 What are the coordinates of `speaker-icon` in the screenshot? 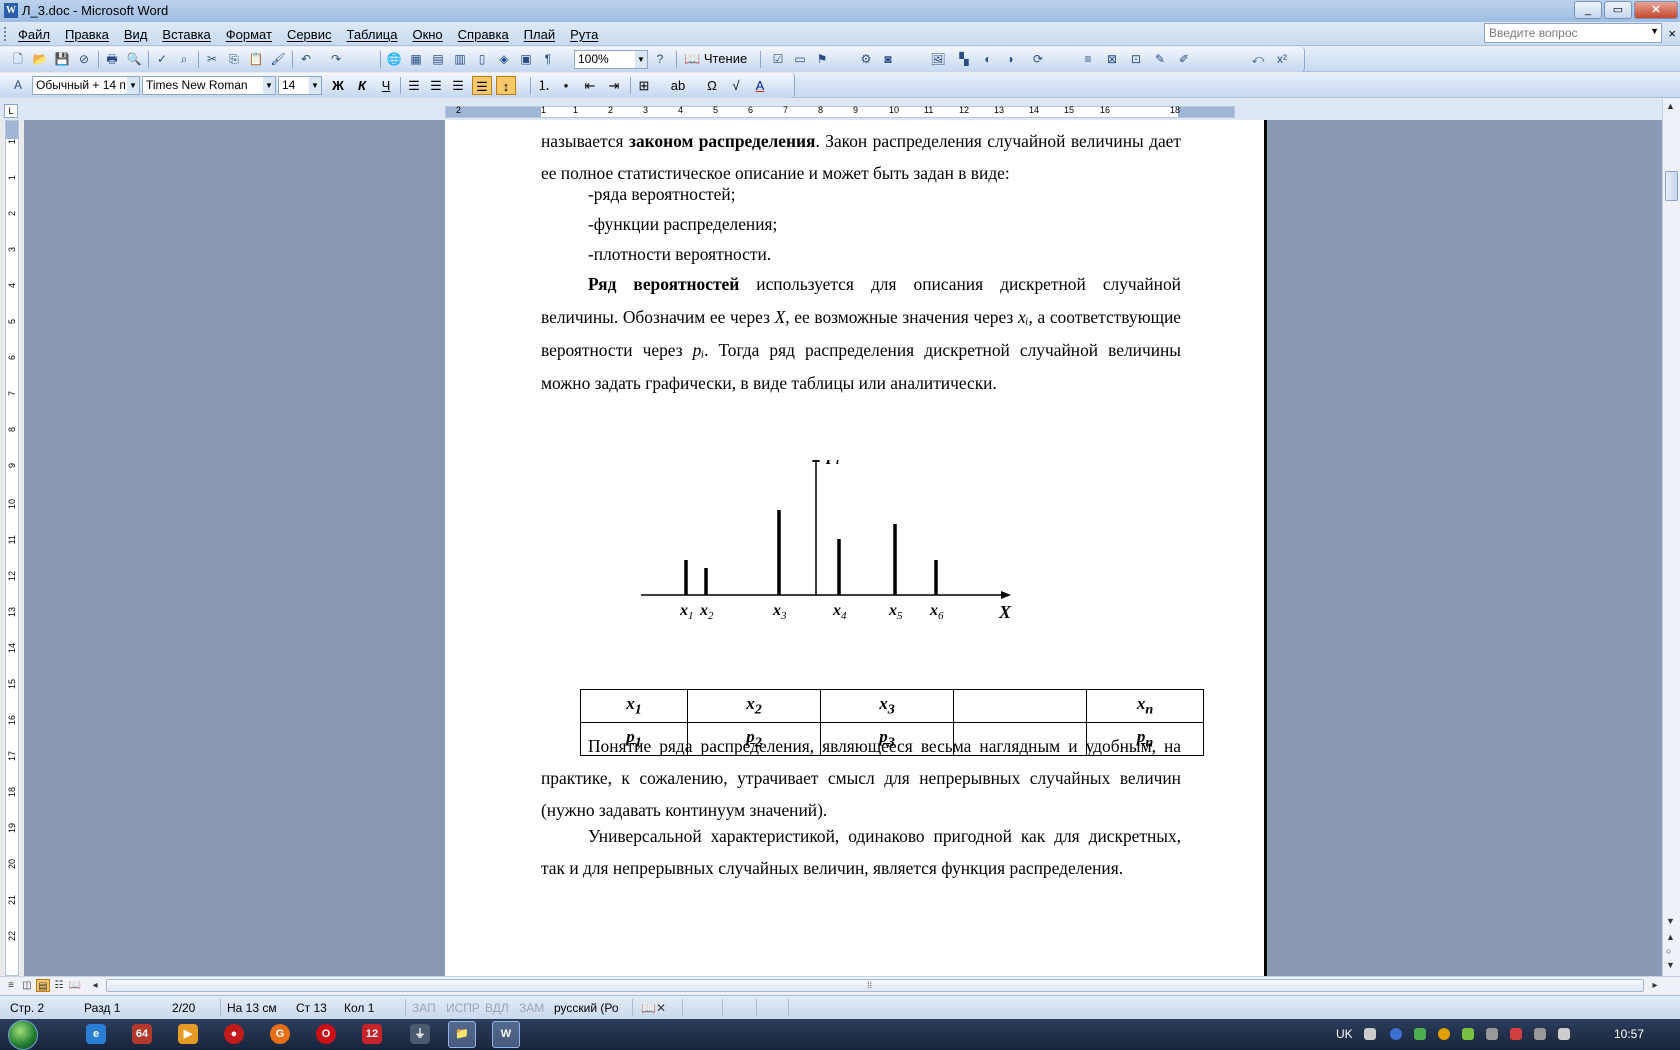 It's located at (1420, 1034).